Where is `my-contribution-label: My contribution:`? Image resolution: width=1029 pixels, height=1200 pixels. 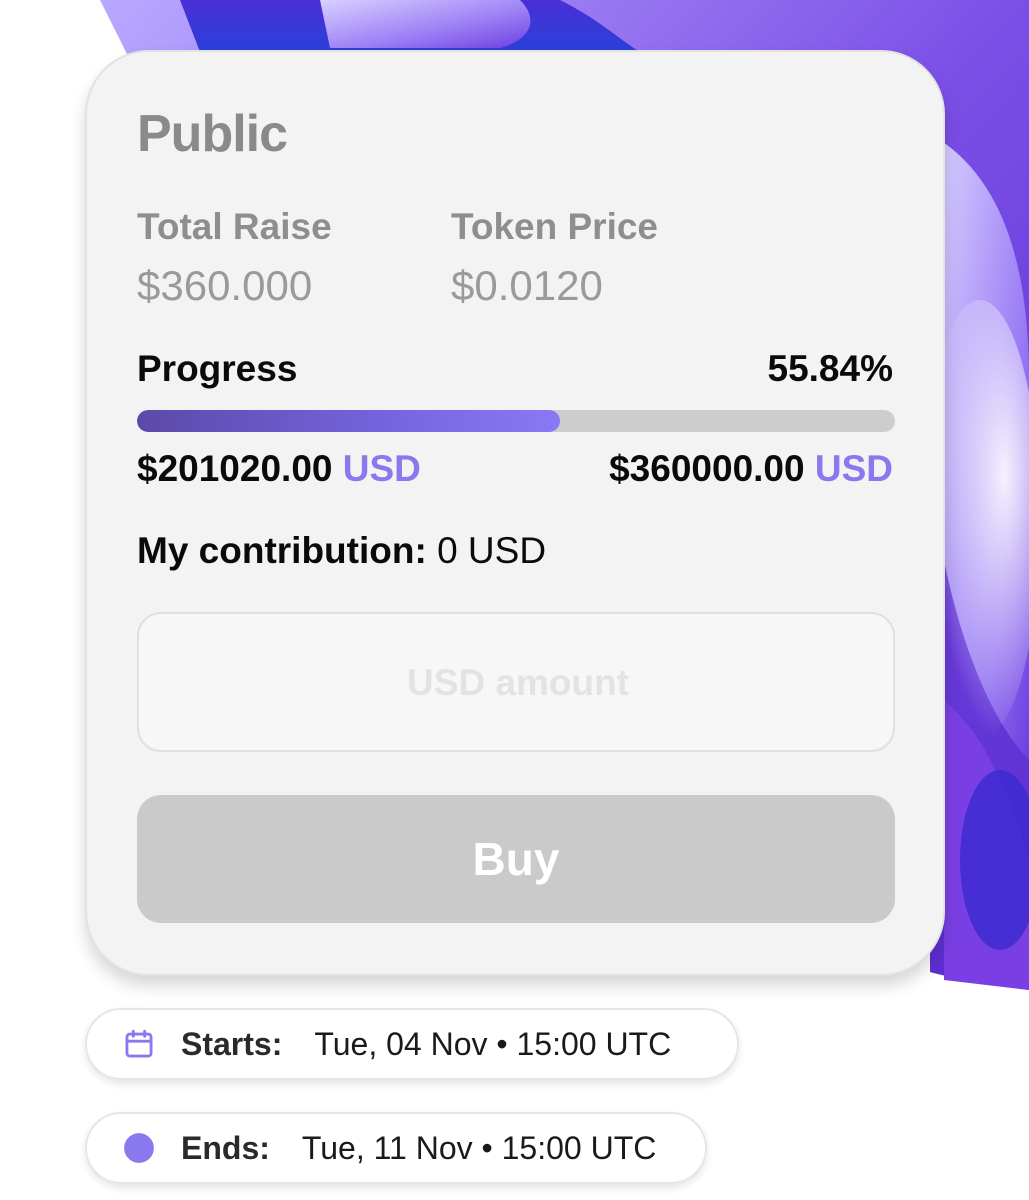
my-contribution-label: My contribution: is located at coordinates (282, 550).